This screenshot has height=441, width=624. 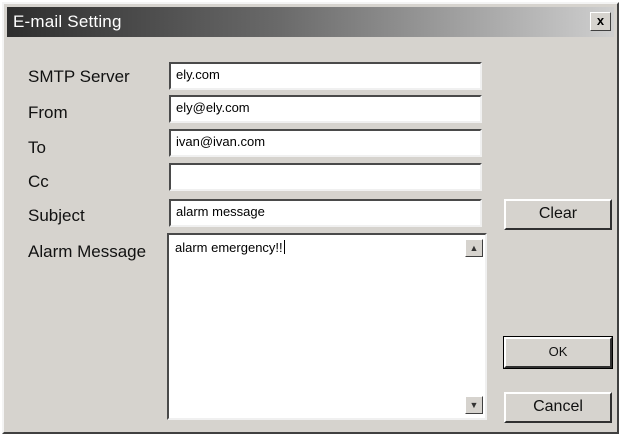 I want to click on subject-label: Subject, so click(x=56, y=215).